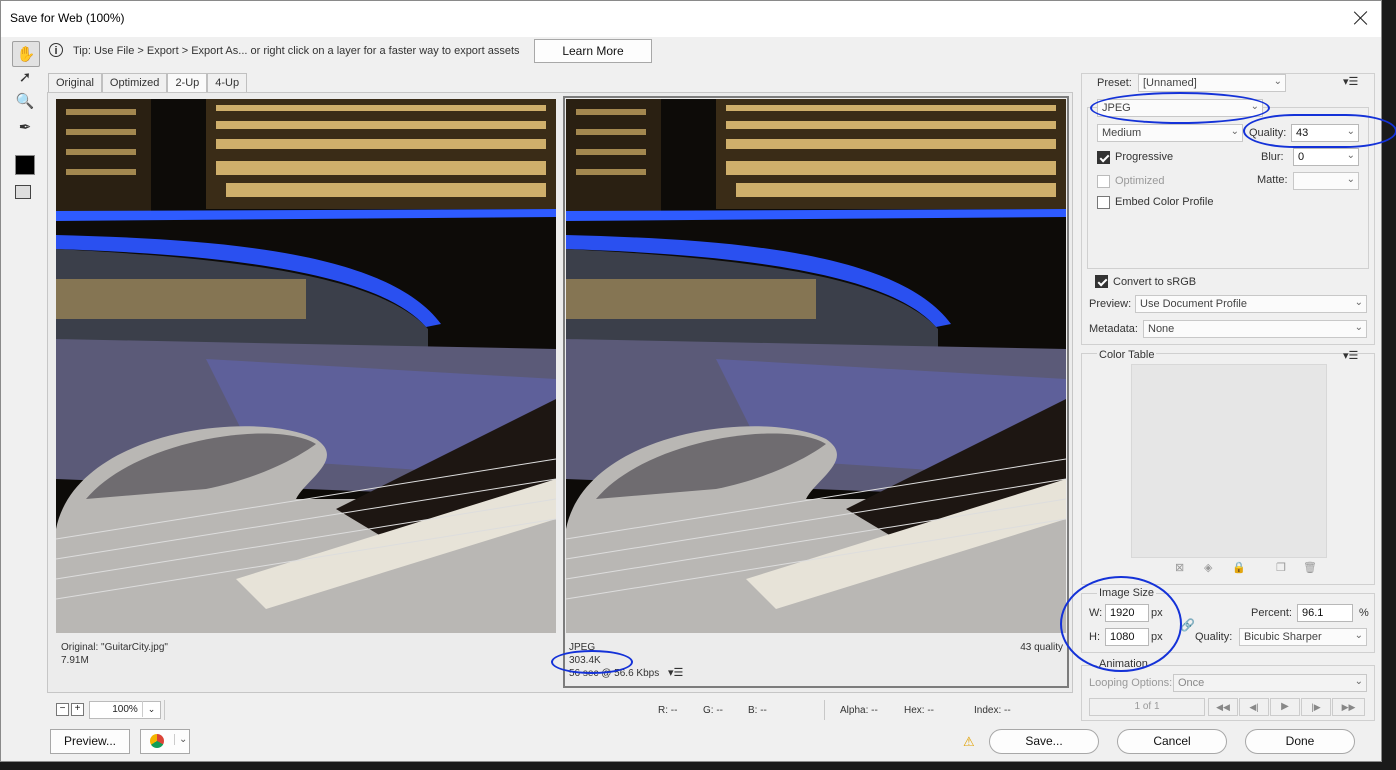 This screenshot has width=1396, height=770. Describe the element at coordinates (62, 709) in the screenshot. I see `zoom-out-button: −` at that location.